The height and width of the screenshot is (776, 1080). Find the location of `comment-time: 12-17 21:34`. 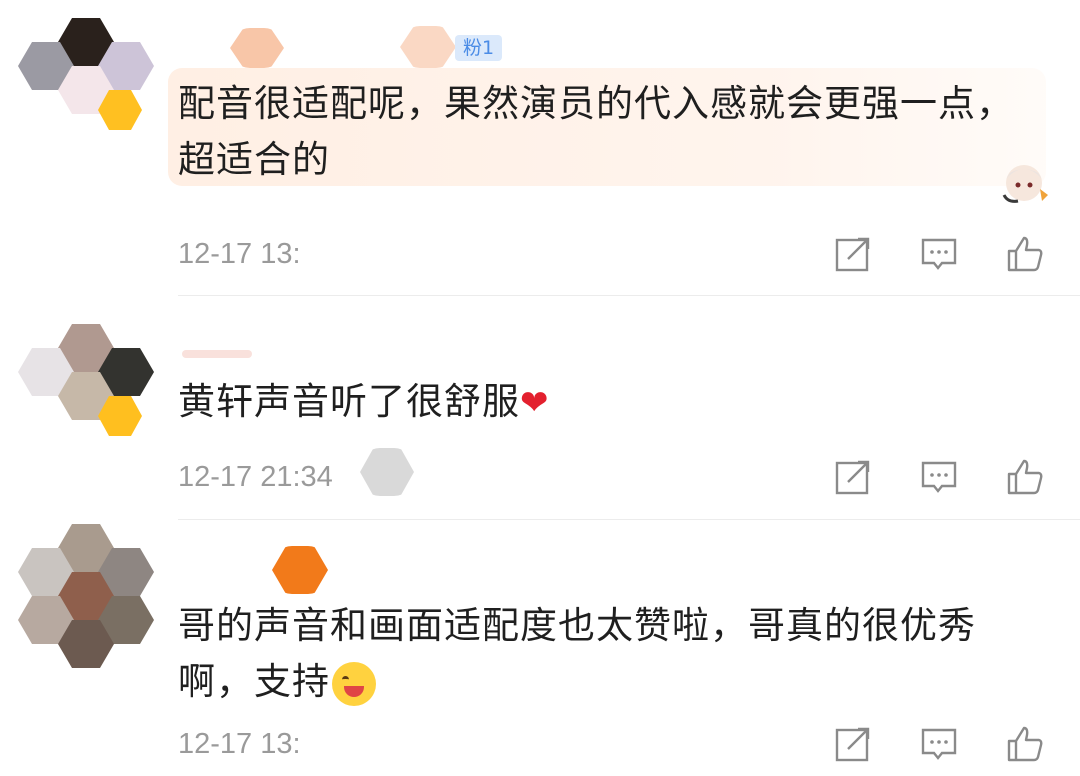

comment-time: 12-17 21:34 is located at coordinates (255, 477).